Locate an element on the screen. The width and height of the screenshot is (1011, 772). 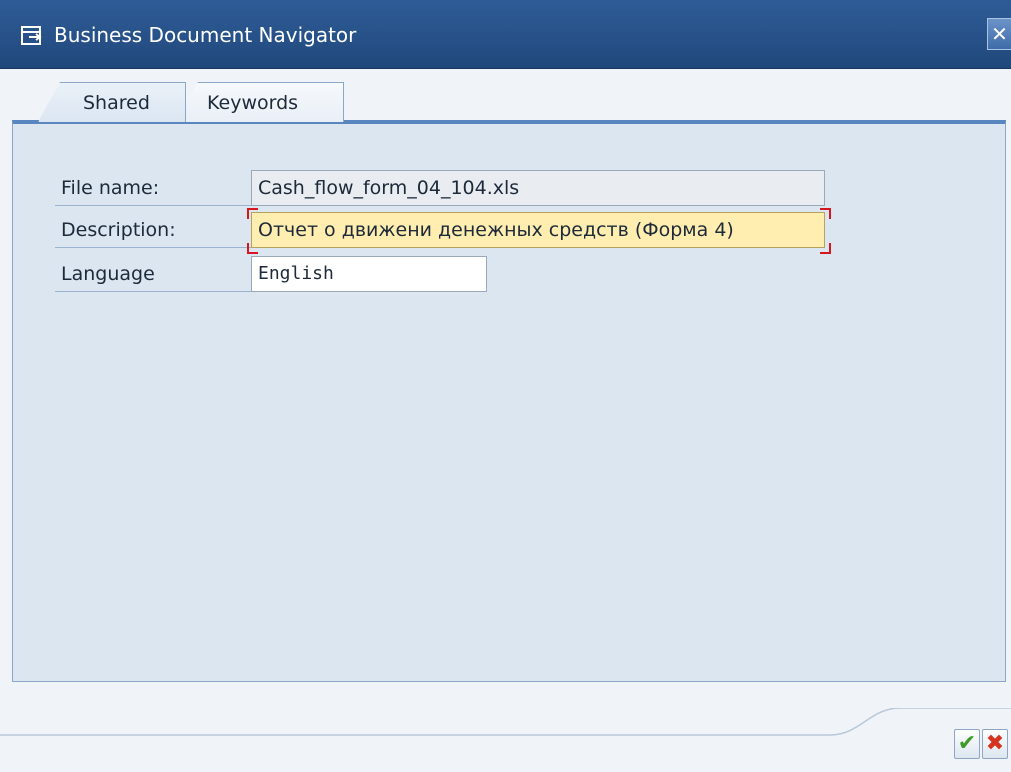
ok-button: ✔ is located at coordinates (967, 744).